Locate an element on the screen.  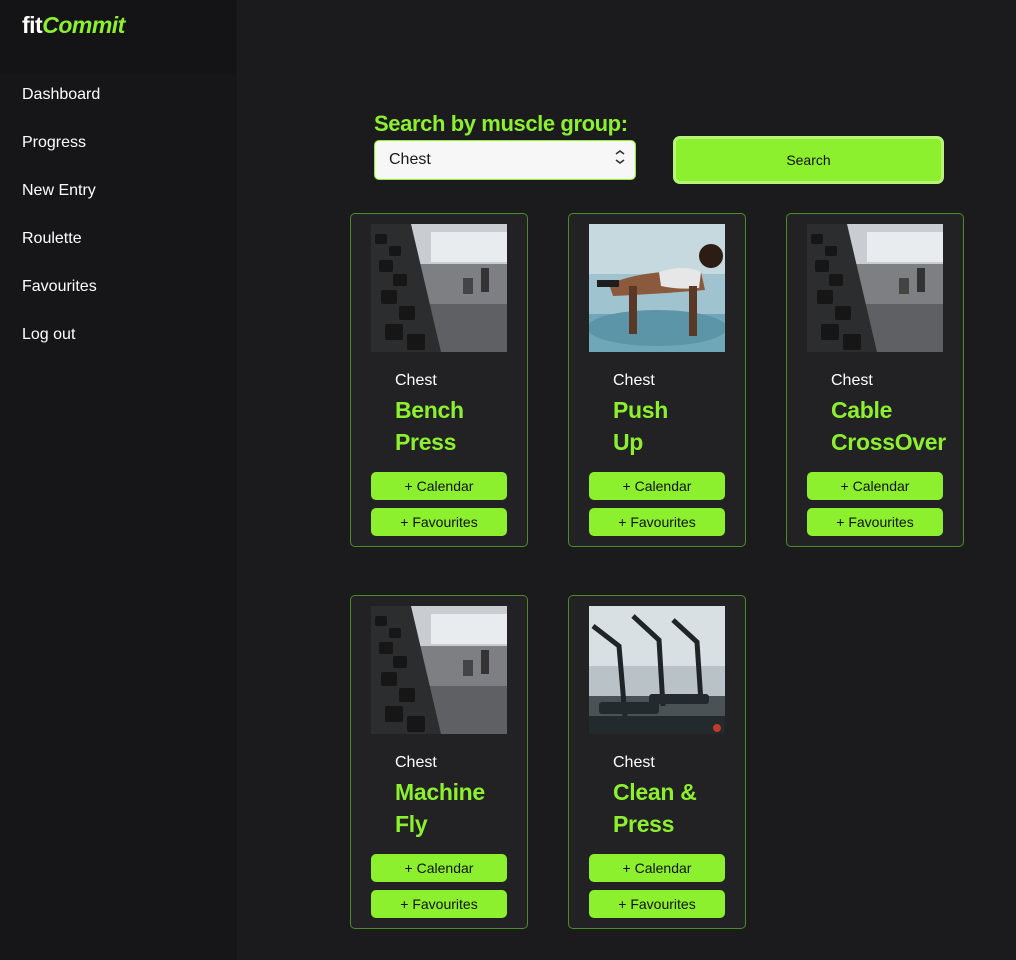
muscle-group-select: Chest is located at coordinates (505, 160).